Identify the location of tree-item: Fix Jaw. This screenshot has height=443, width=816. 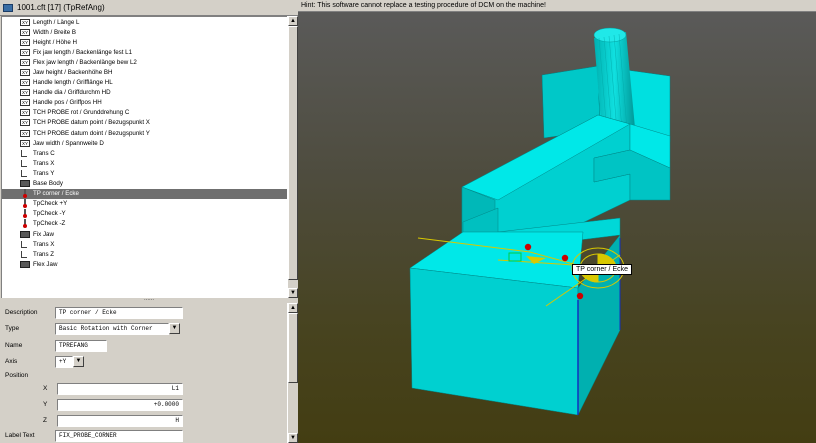
(144, 234).